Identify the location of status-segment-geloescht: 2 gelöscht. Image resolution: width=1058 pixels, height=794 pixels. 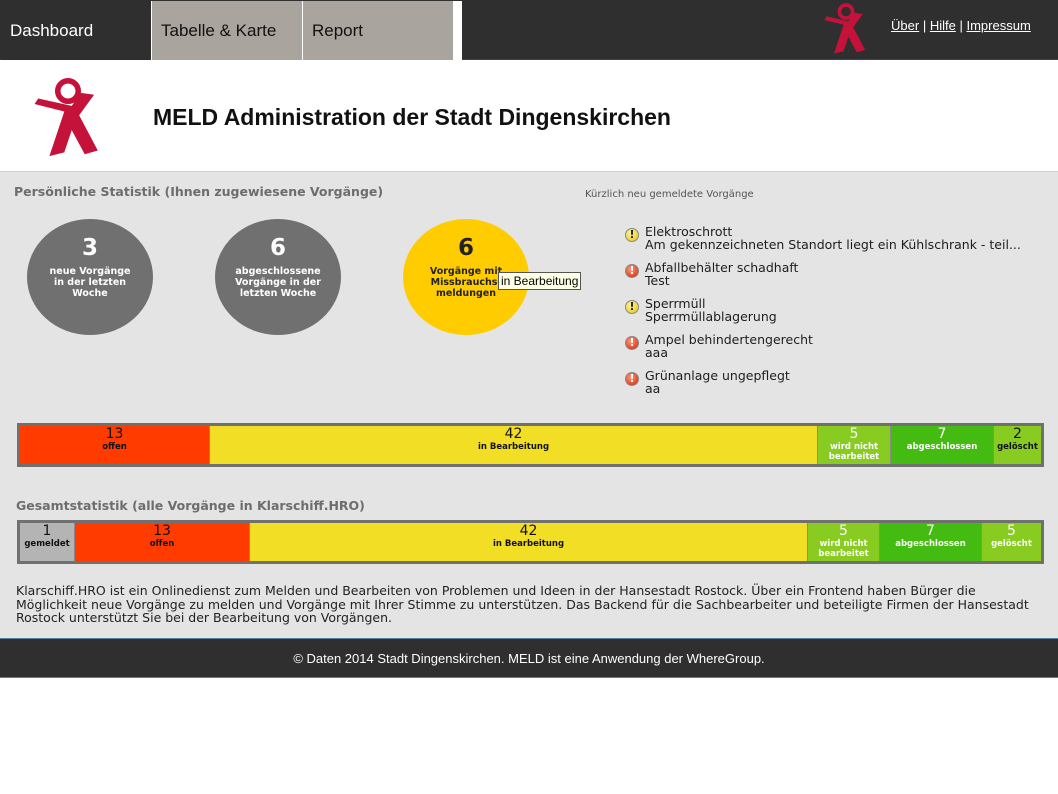
(1017, 445).